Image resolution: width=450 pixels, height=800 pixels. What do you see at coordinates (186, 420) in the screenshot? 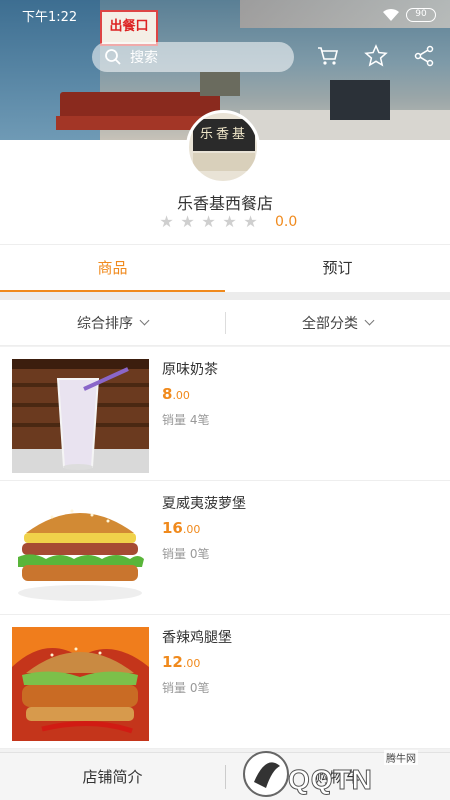
I see `item-sales: 销量 4笔` at bounding box center [186, 420].